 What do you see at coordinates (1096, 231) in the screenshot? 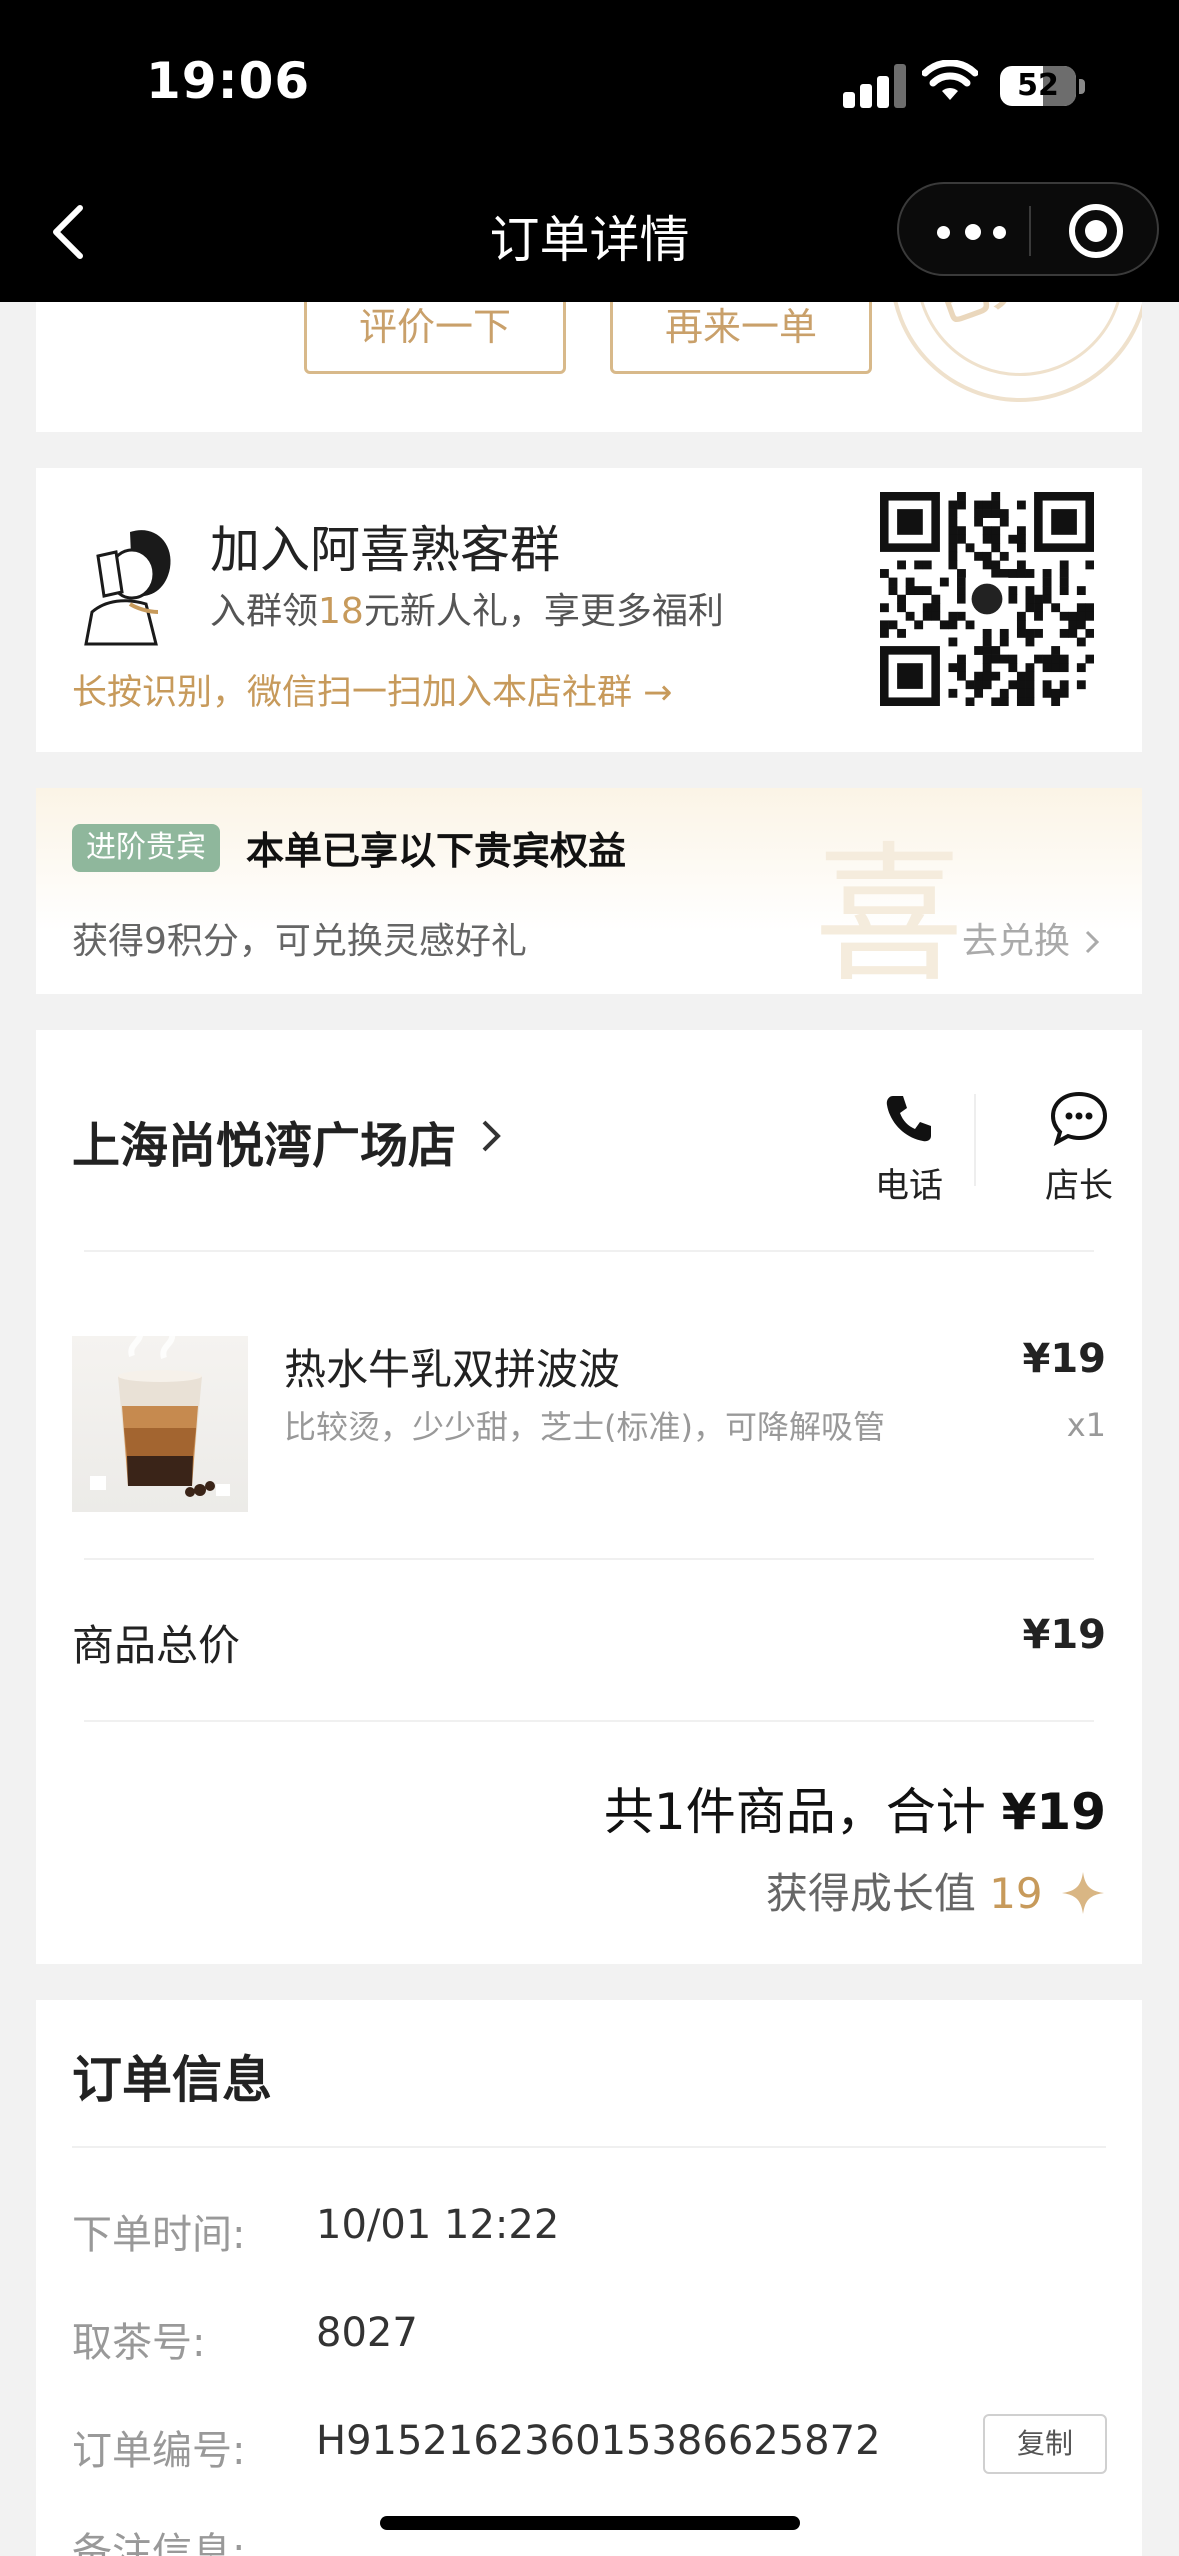
I see `close-miniprogram-button` at bounding box center [1096, 231].